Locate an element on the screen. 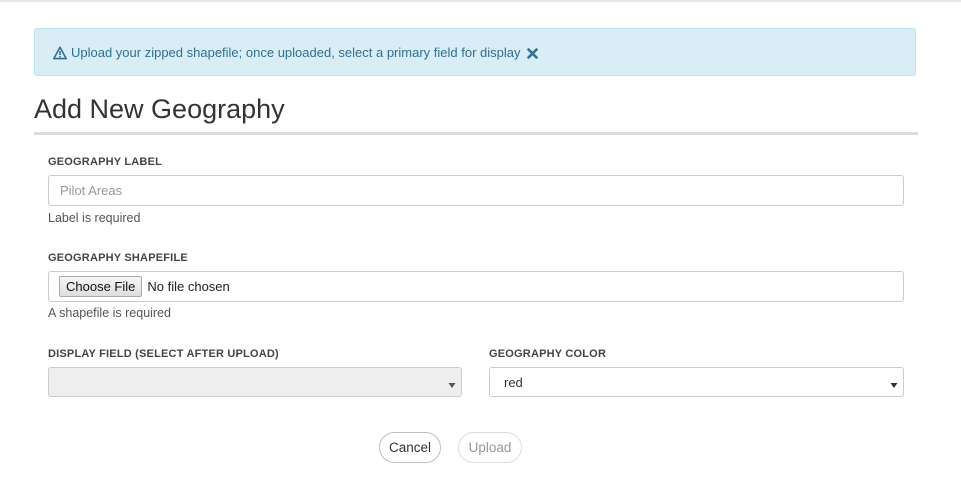 The height and width of the screenshot is (482, 961). file-status-text: No file chosen is located at coordinates (188, 286).